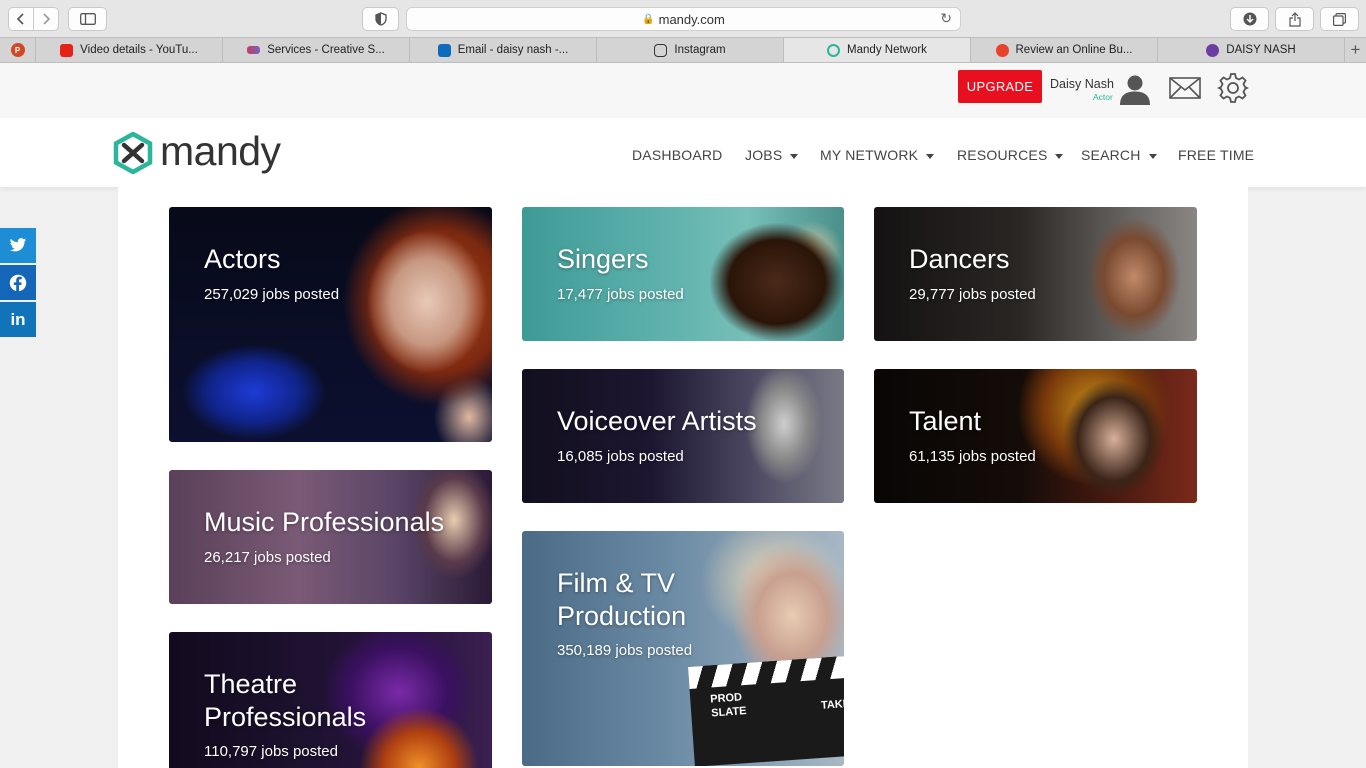 The image size is (1366, 768). Describe the element at coordinates (877, 155) in the screenshot. I see `nav-my-network: MY NETWORK` at that location.